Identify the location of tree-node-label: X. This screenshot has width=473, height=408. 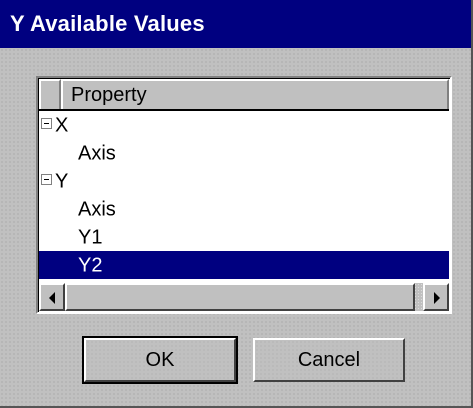
(62, 125).